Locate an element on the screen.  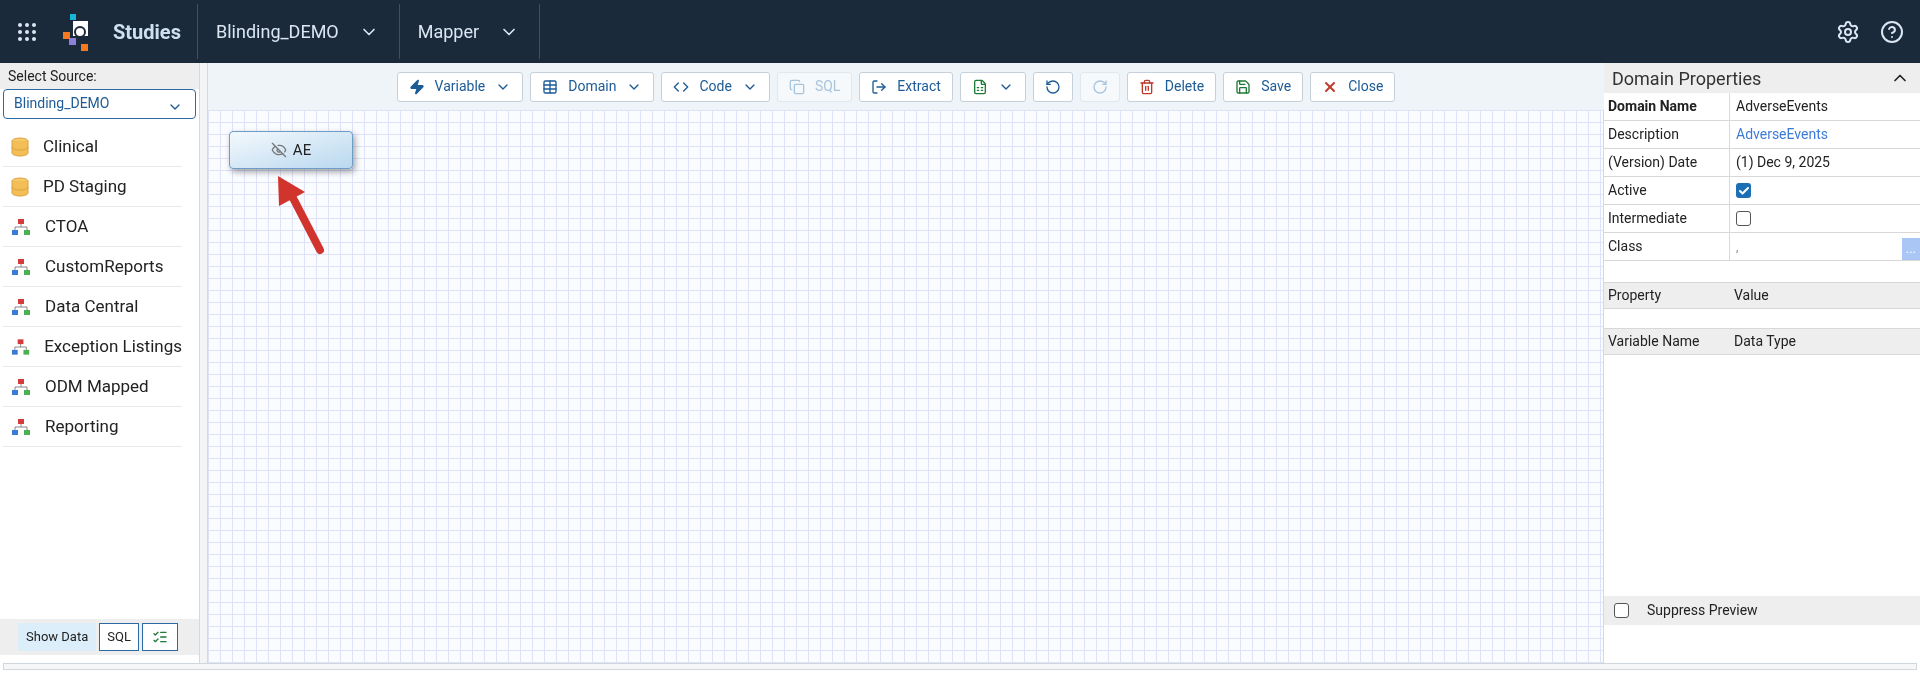
column-header: Value is located at coordinates (1751, 295).